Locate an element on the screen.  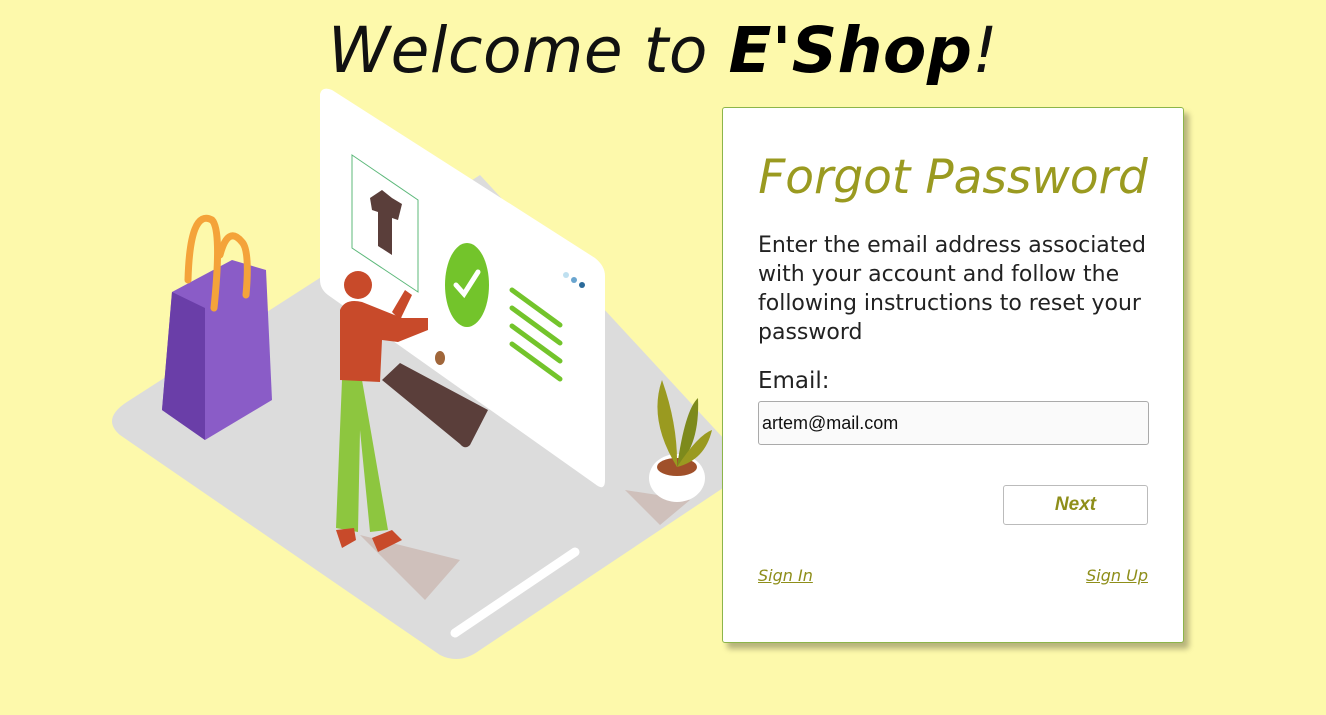
checkmark-icon is located at coordinates (467, 285).